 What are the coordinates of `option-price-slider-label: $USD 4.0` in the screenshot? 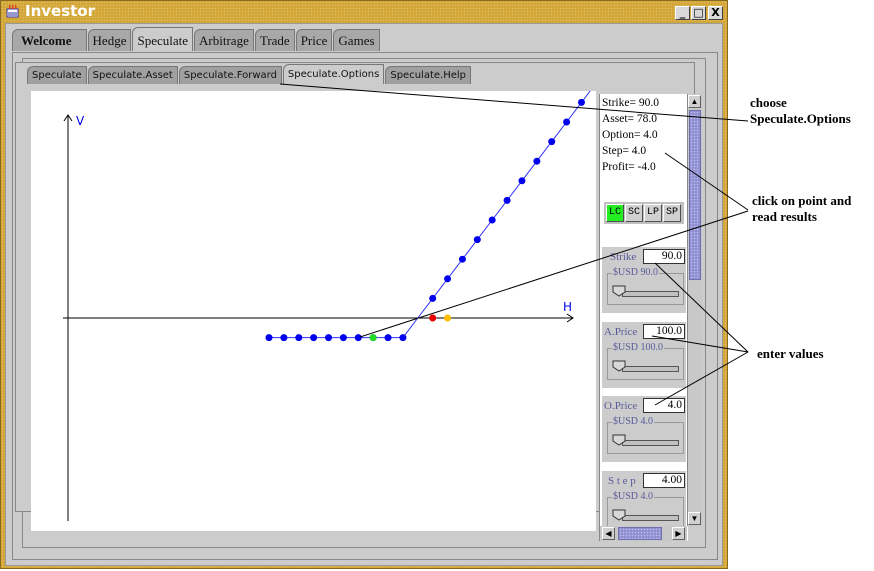 It's located at (633, 421).